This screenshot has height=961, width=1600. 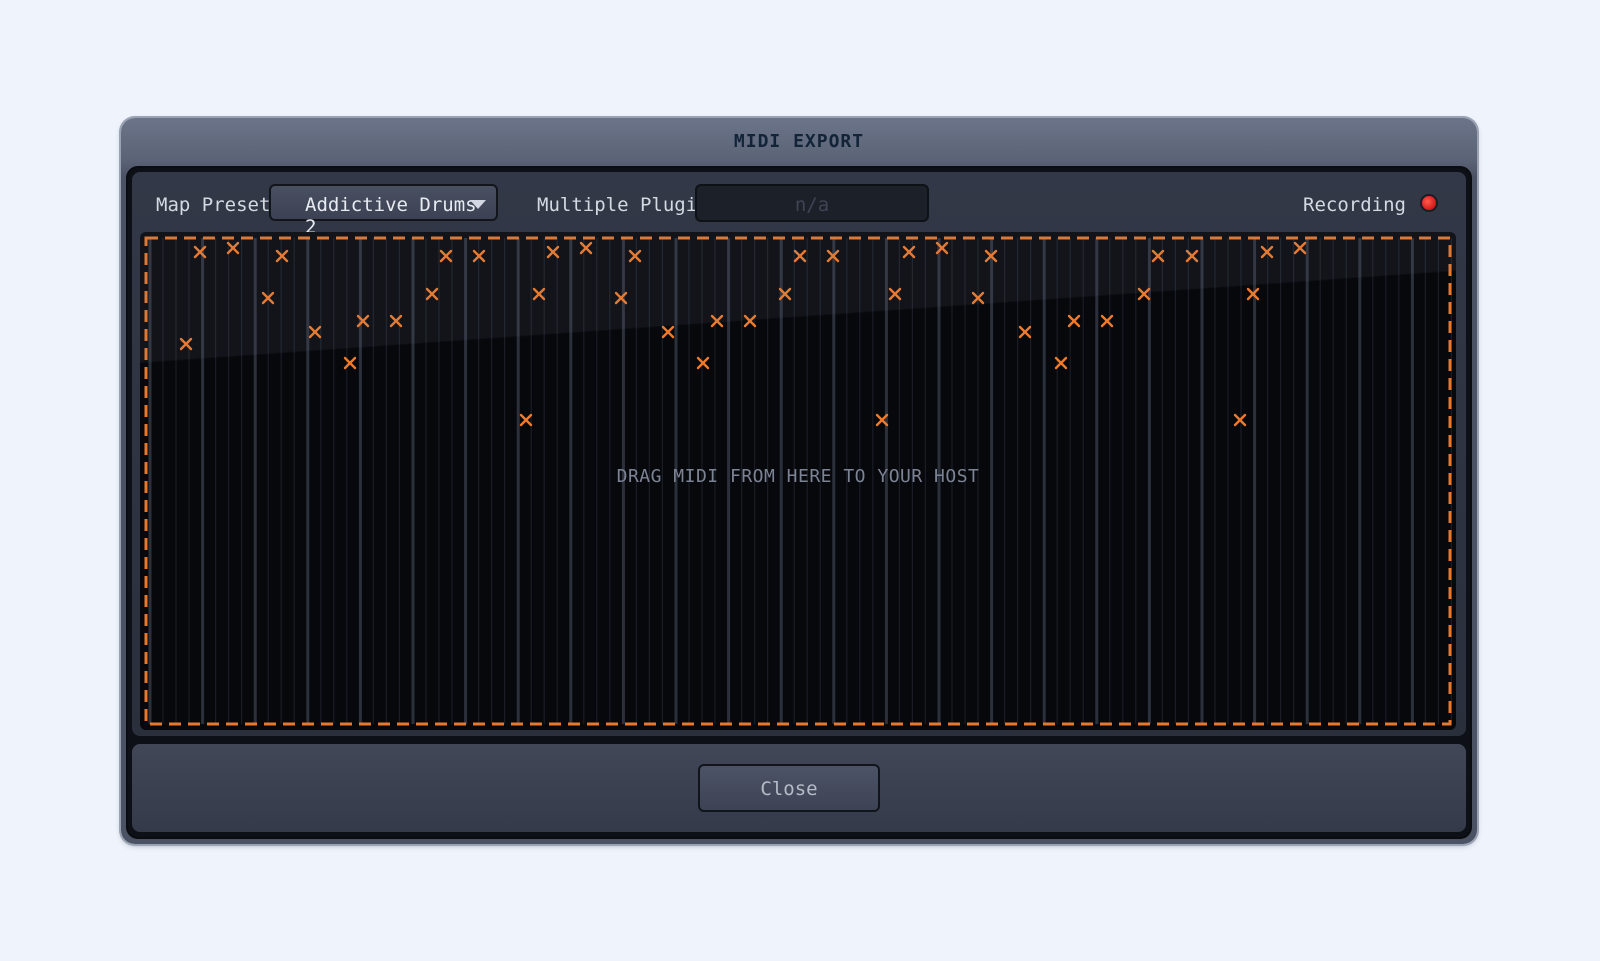 I want to click on map-preset-label: Map Preset, so click(x=213, y=205).